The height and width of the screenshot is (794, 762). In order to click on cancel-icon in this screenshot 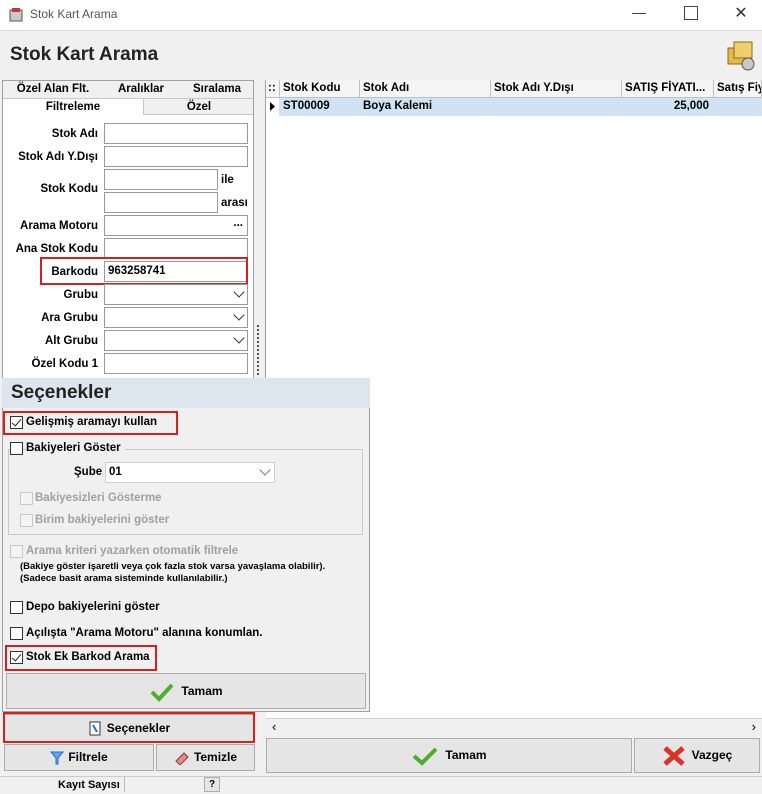, I will do `click(673, 755)`.